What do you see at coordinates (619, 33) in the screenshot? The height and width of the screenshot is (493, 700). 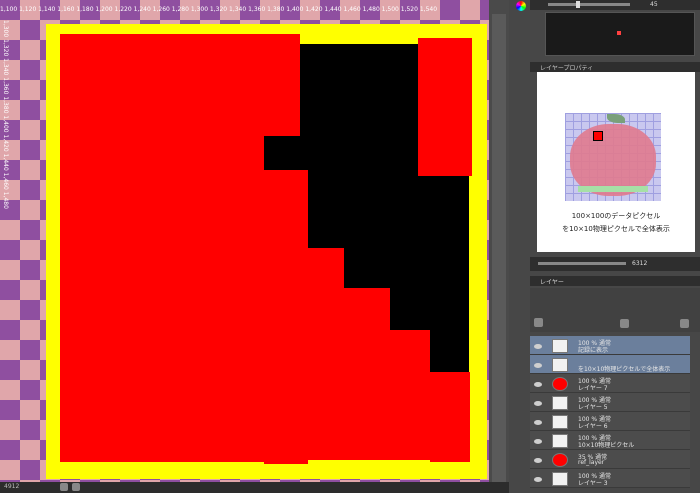 I see `minimap-marker` at bounding box center [619, 33].